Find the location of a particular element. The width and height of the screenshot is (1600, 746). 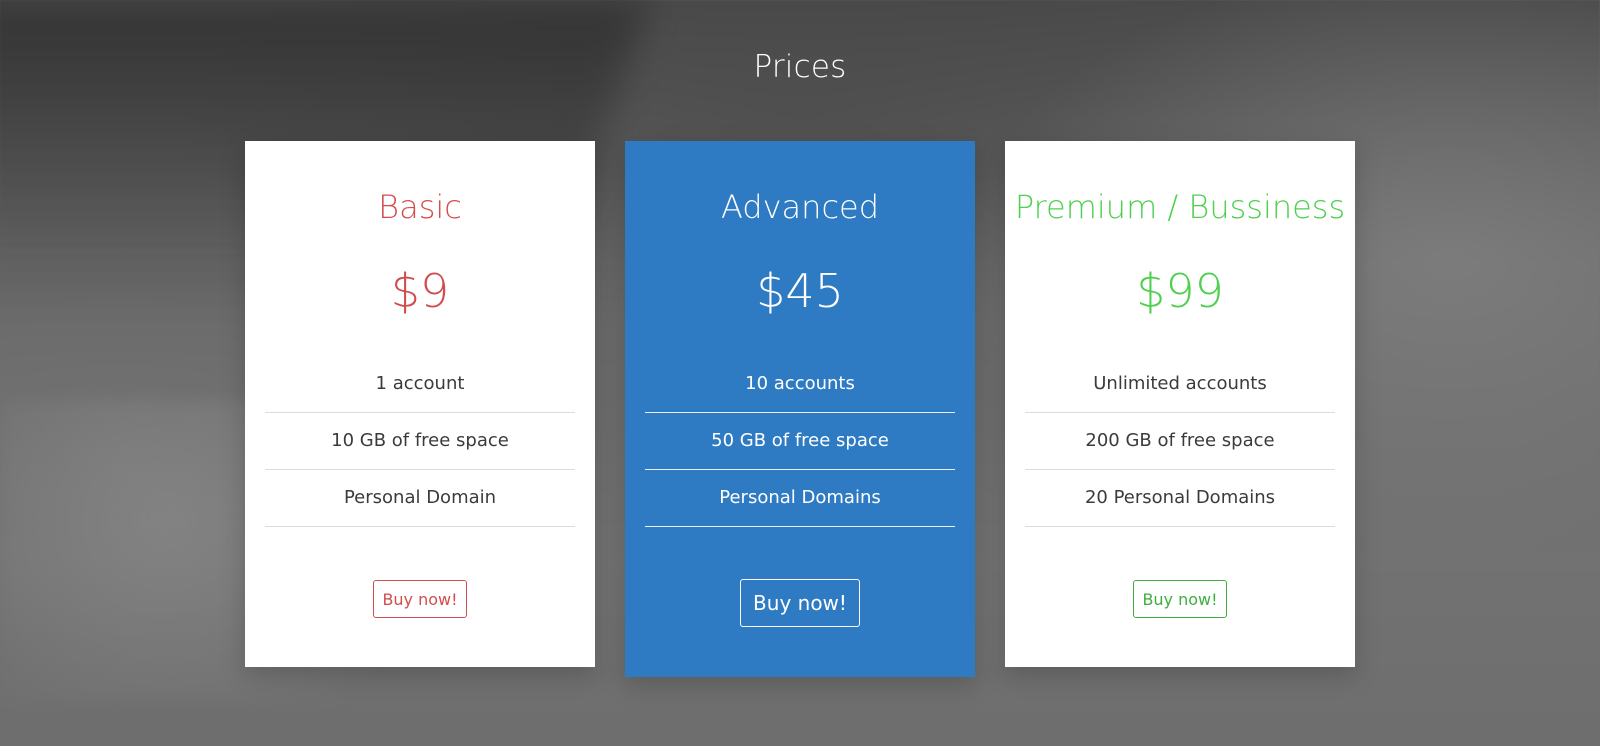

page-title: Prices is located at coordinates (800, 66).